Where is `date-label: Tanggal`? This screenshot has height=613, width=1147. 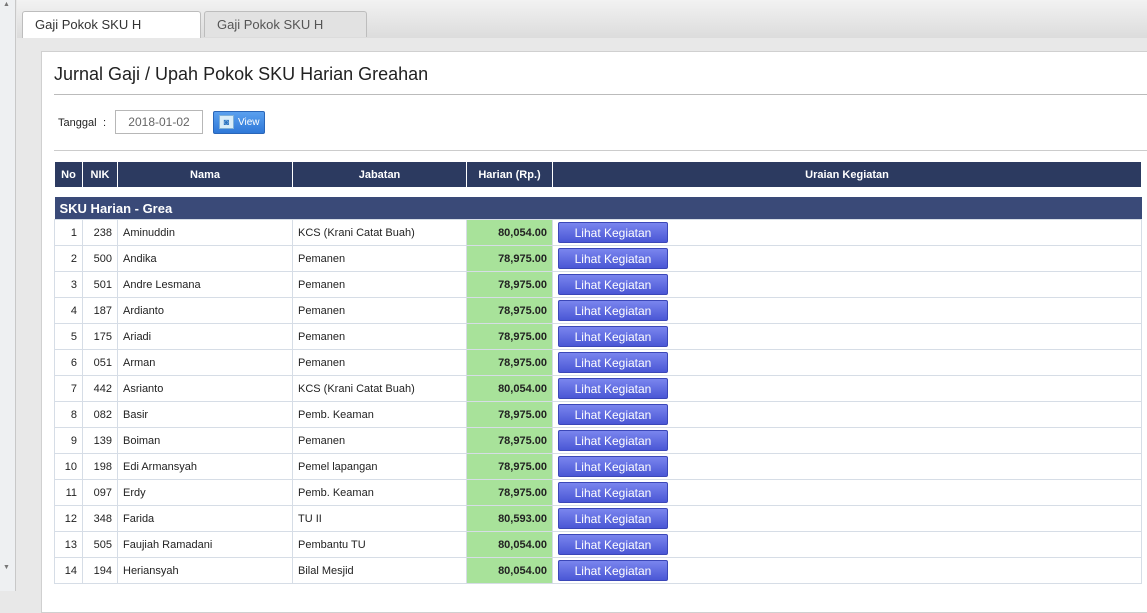
date-label: Tanggal is located at coordinates (77, 123).